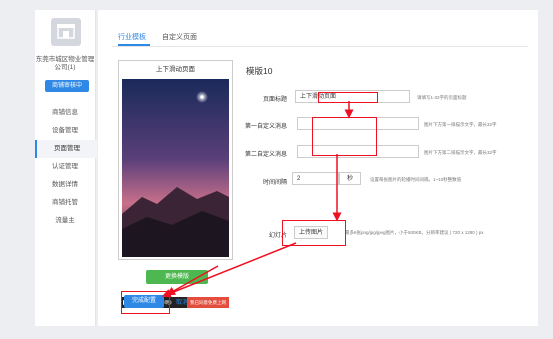  What do you see at coordinates (320, 46) in the screenshot?
I see `tab-divider` at bounding box center [320, 46].